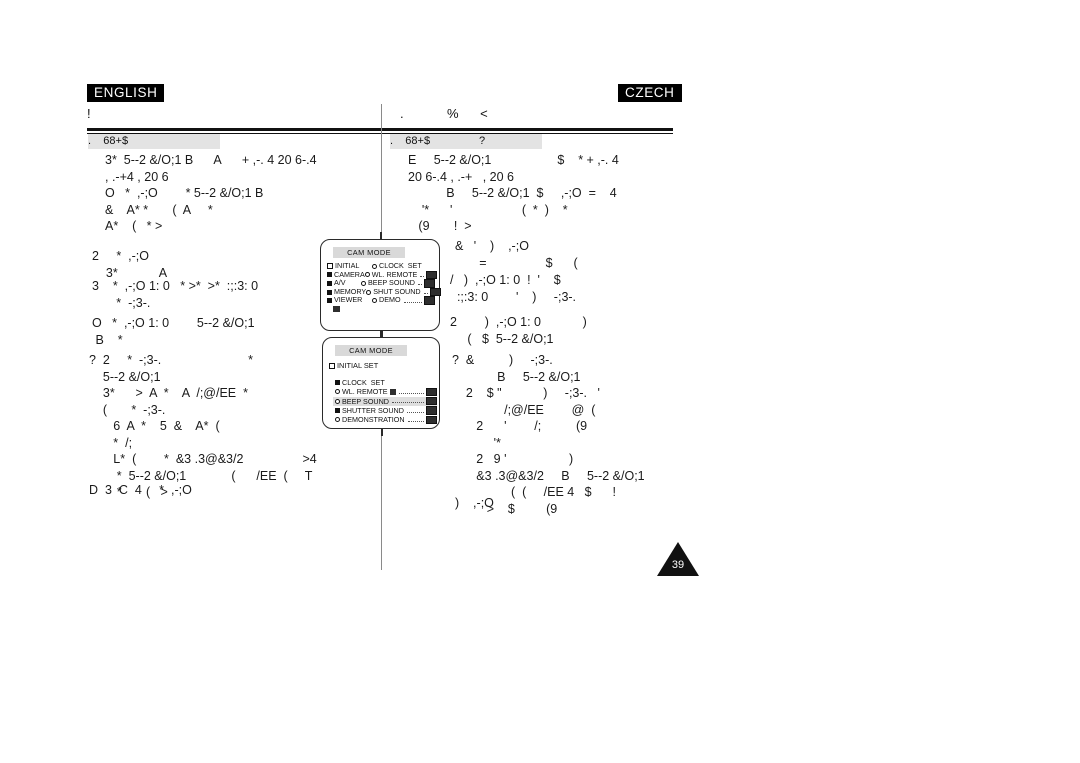 The image size is (1080, 763). What do you see at coordinates (89, 113) in the screenshot?
I see `page-title-english: !` at bounding box center [89, 113].